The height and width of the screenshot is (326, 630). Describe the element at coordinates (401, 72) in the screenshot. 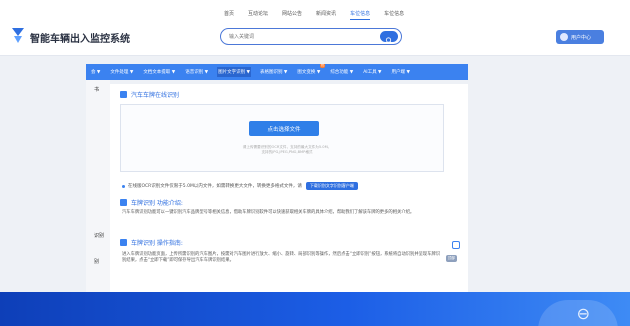

I see `category-user-client: 用户端 ▼` at that location.